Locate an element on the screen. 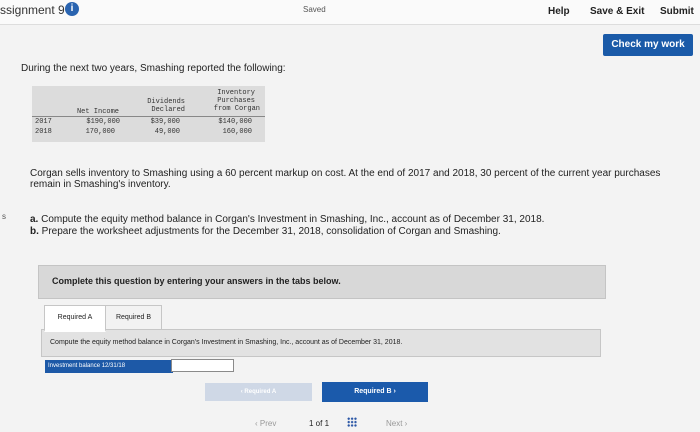  header-dividends-2: Declared is located at coordinates (168, 110).